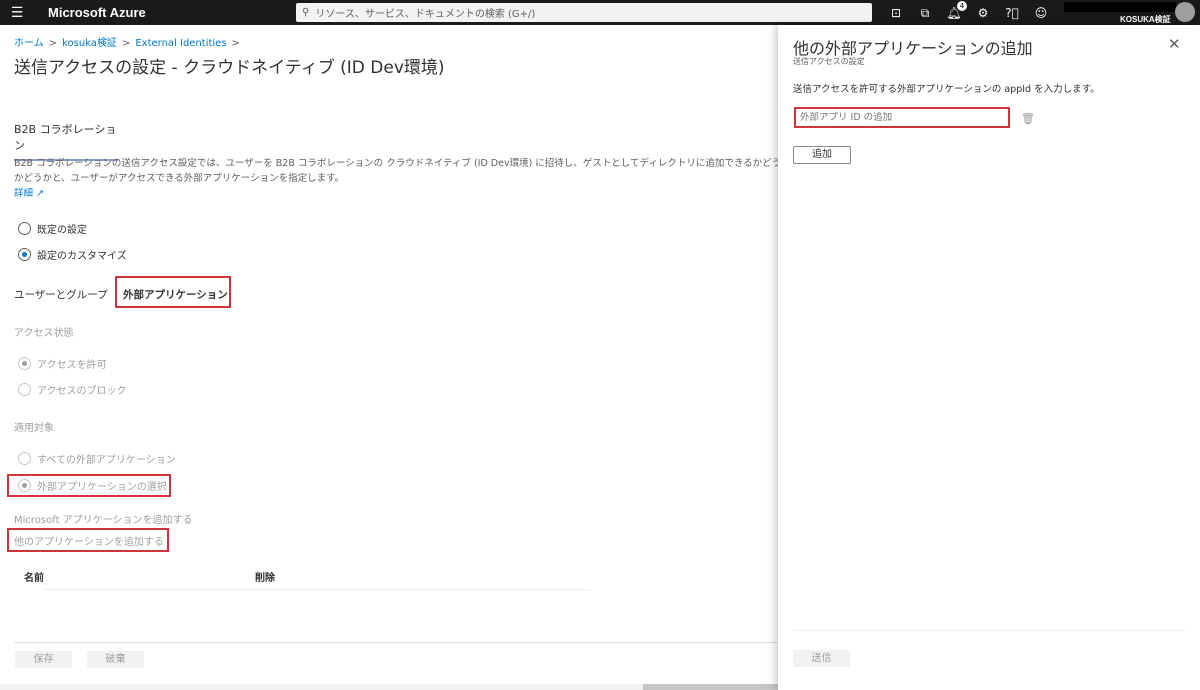  What do you see at coordinates (97, 458) in the screenshot?
I see `radio-all-external-apps: すべての外部アプリケーション` at bounding box center [97, 458].